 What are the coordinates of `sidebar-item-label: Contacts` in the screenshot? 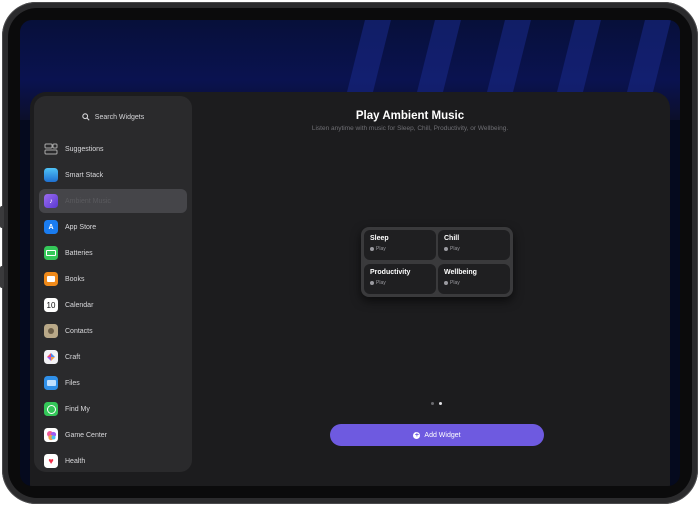 It's located at (79, 331).